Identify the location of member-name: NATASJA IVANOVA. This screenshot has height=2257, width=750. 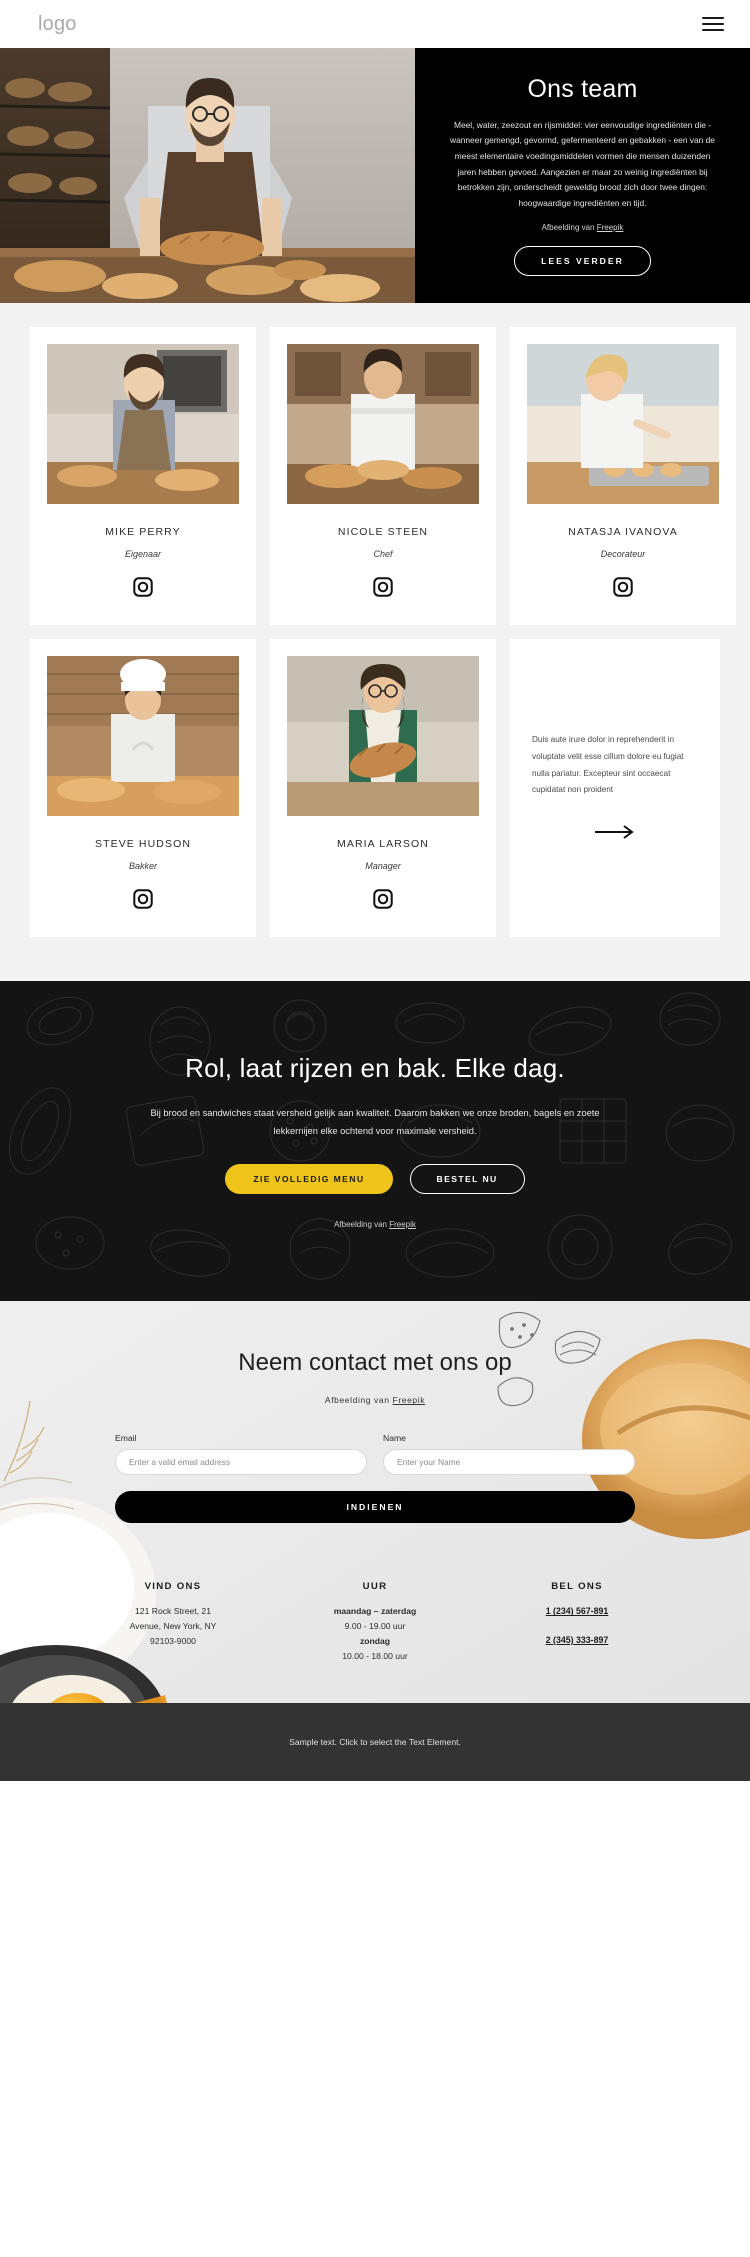
(623, 532).